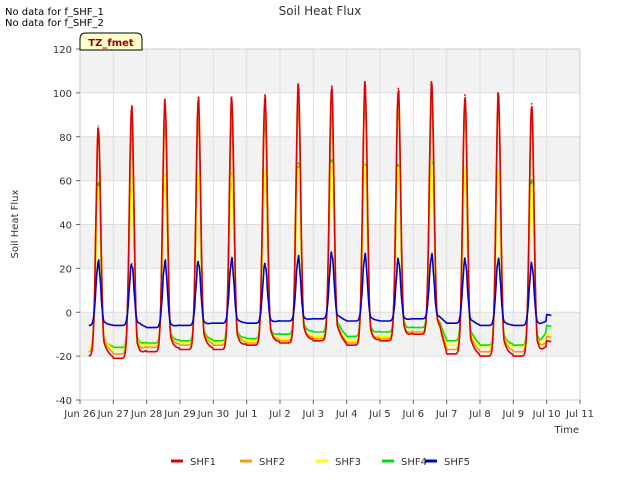 This screenshot has height=480, width=640. What do you see at coordinates (446, 414) in the screenshot?
I see `x-tick-label: Jul 7` at bounding box center [446, 414].